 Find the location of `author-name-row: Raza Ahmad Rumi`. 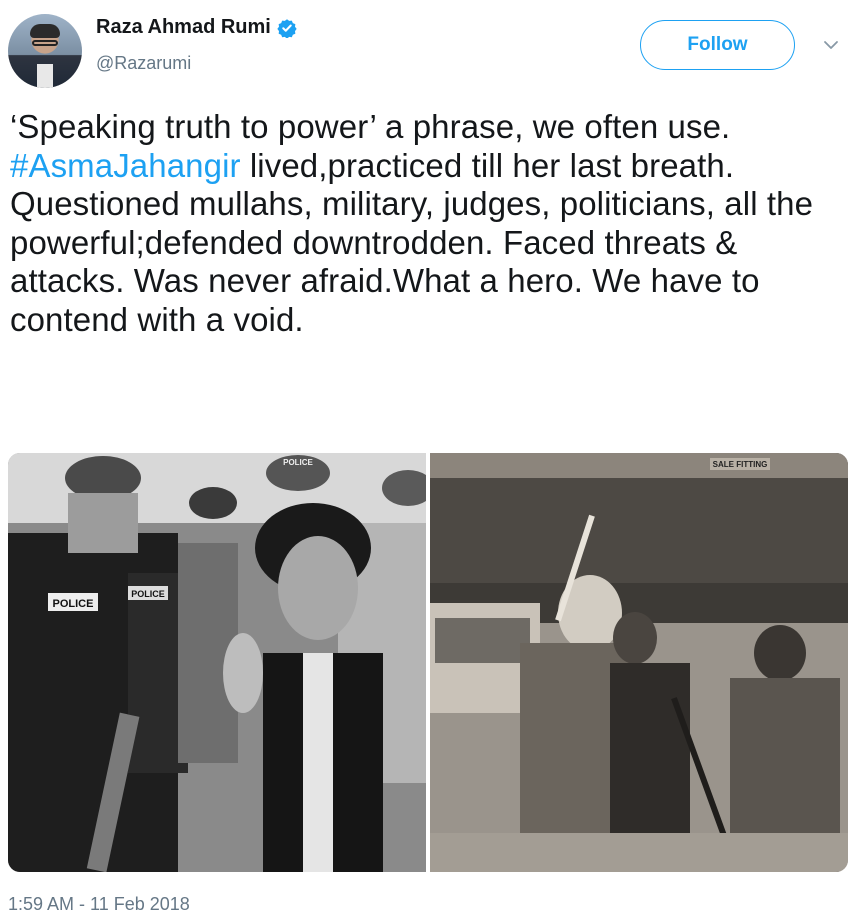

author-name-row: Raza Ahmad Rumi is located at coordinates (196, 27).